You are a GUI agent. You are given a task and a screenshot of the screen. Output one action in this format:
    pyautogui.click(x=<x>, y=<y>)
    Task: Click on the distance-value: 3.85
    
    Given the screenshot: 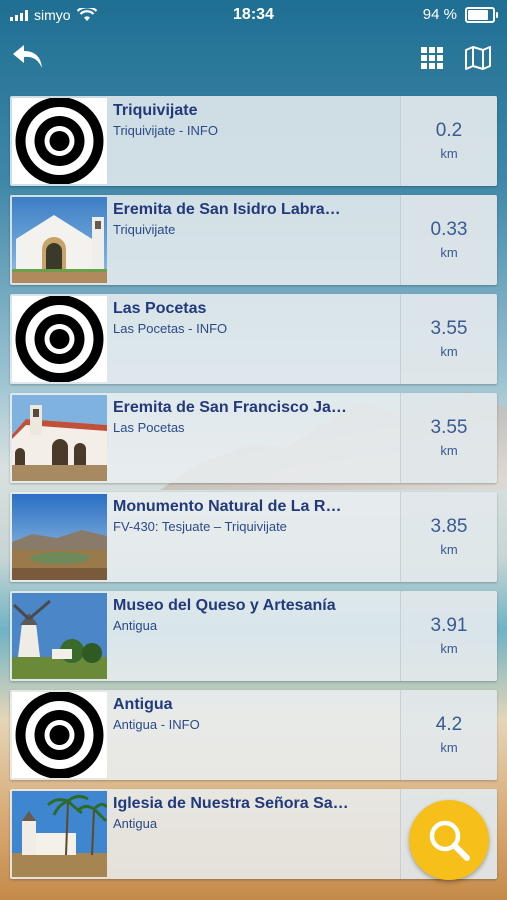 What is the action you would take?
    pyautogui.click(x=449, y=526)
    